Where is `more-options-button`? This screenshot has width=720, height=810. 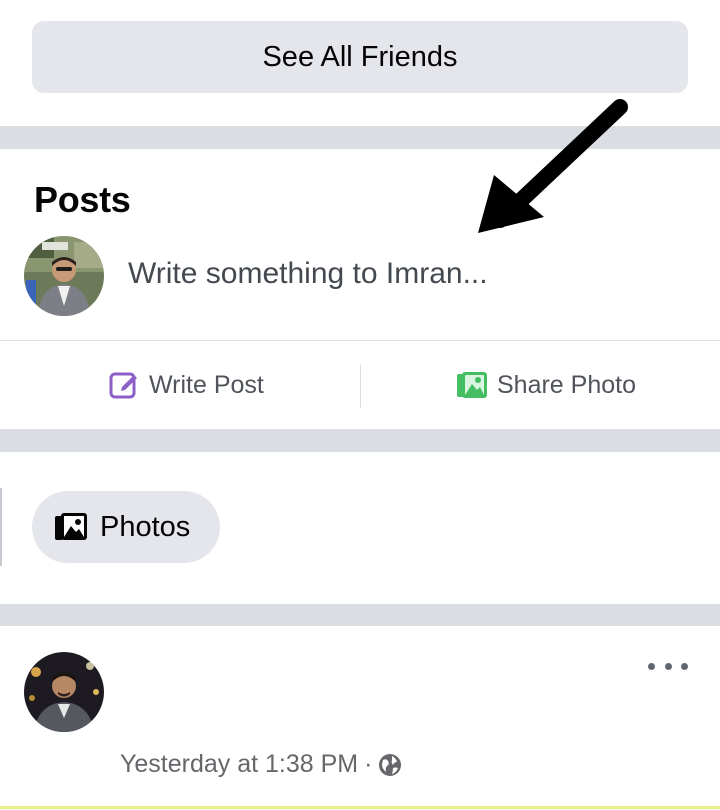
more-options-button is located at coordinates (668, 666).